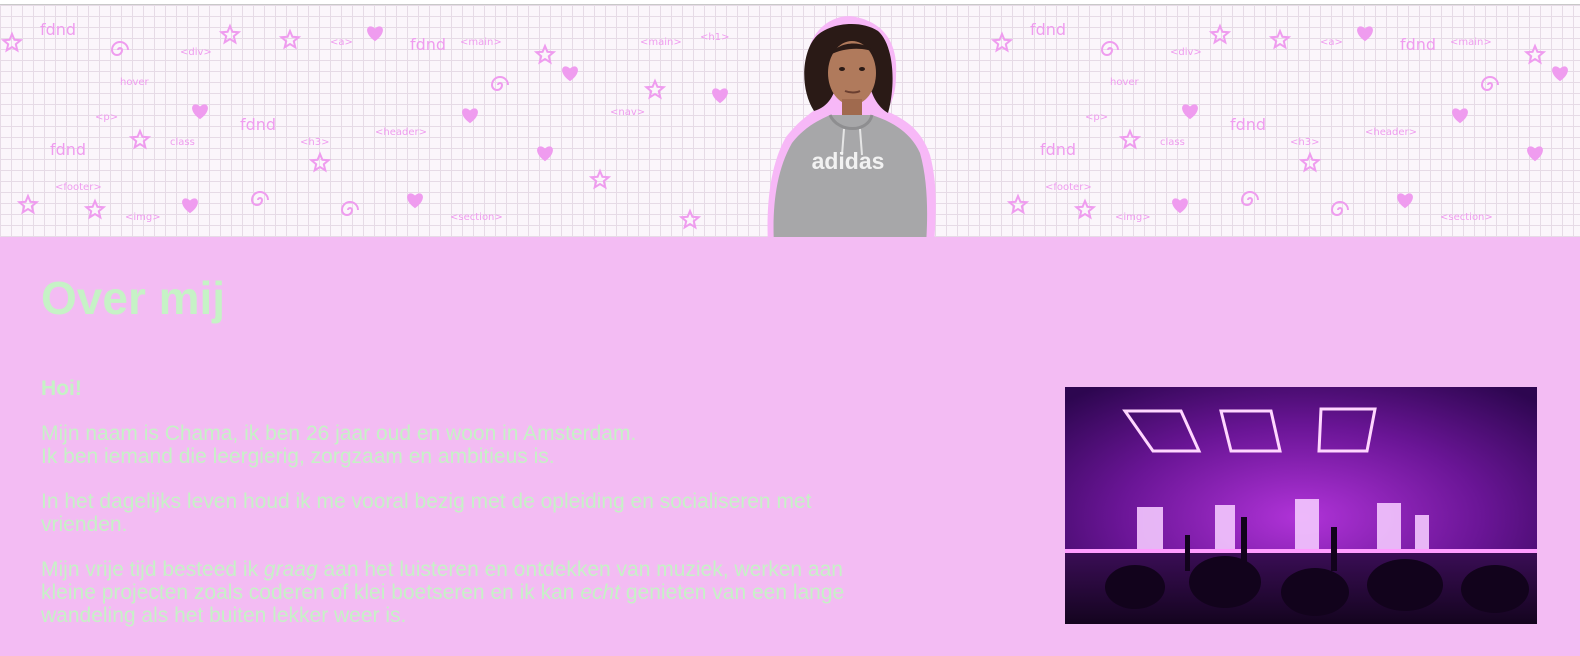 The image size is (1580, 656). What do you see at coordinates (1301, 505) in the screenshot?
I see `concert-photo` at bounding box center [1301, 505].